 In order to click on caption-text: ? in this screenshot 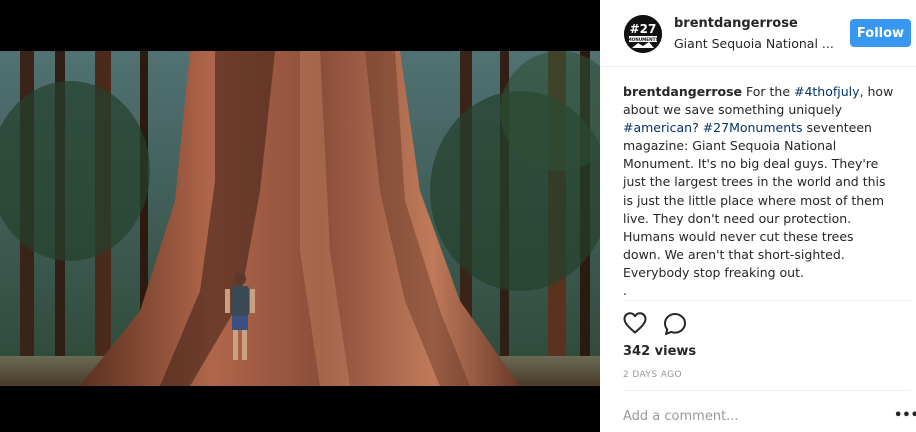, I will do `click(697, 128)`.